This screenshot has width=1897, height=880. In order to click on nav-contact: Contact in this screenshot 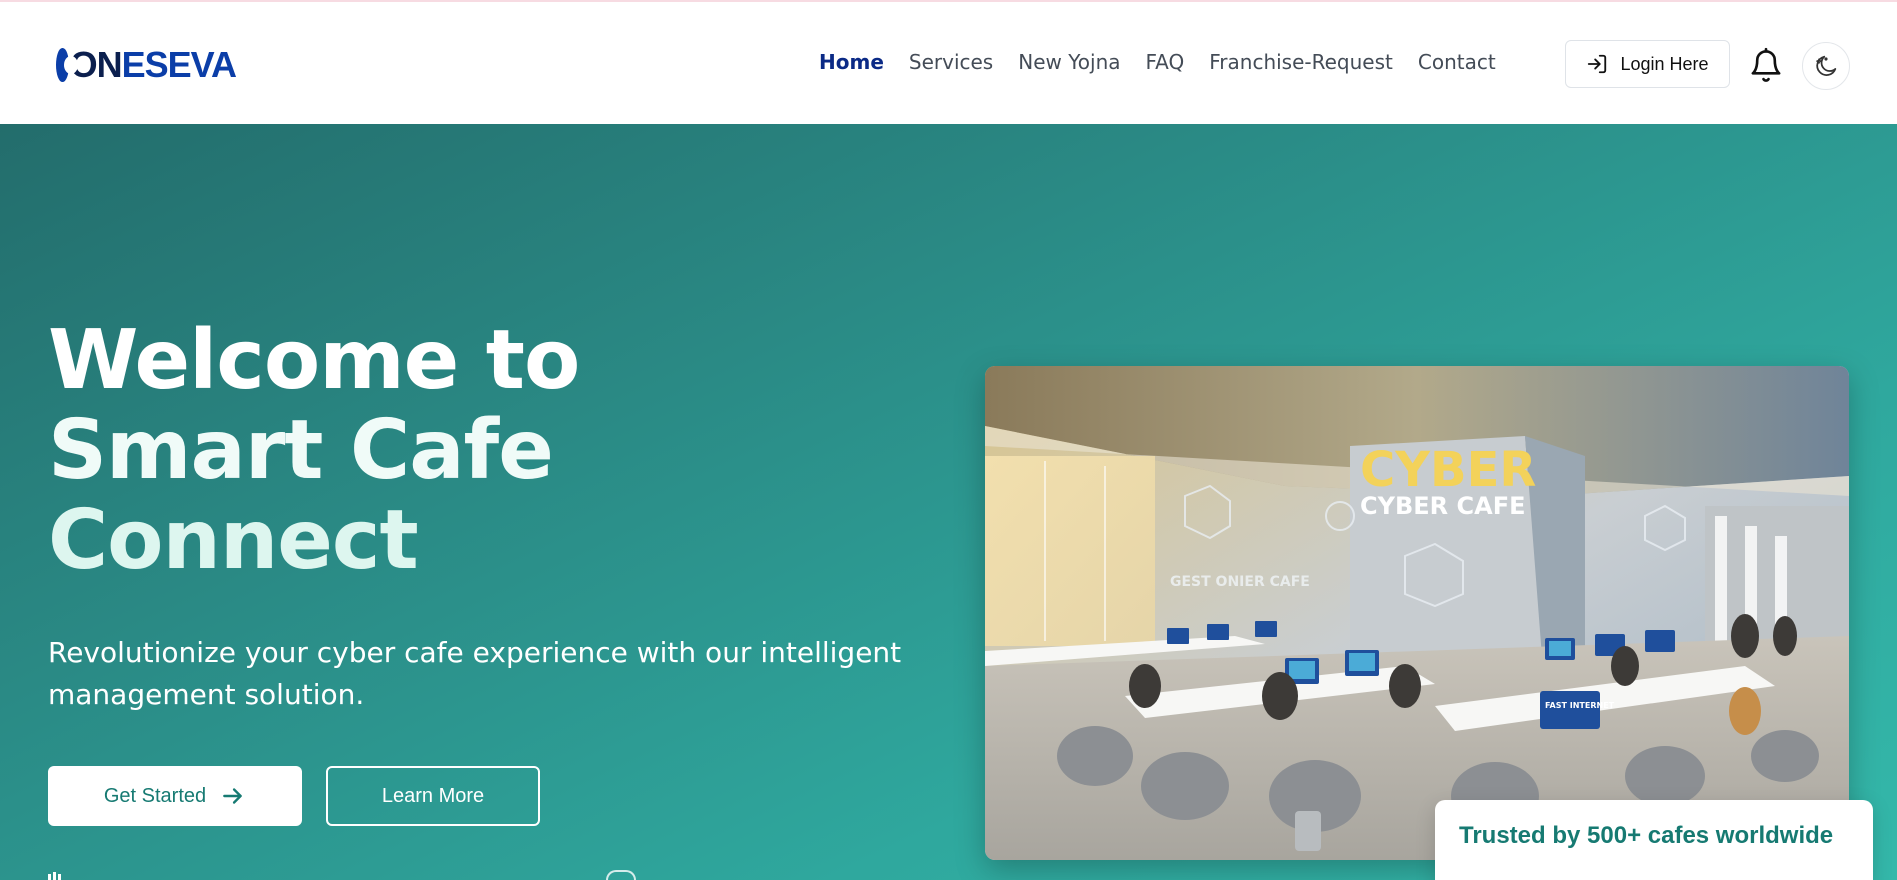, I will do `click(1457, 62)`.